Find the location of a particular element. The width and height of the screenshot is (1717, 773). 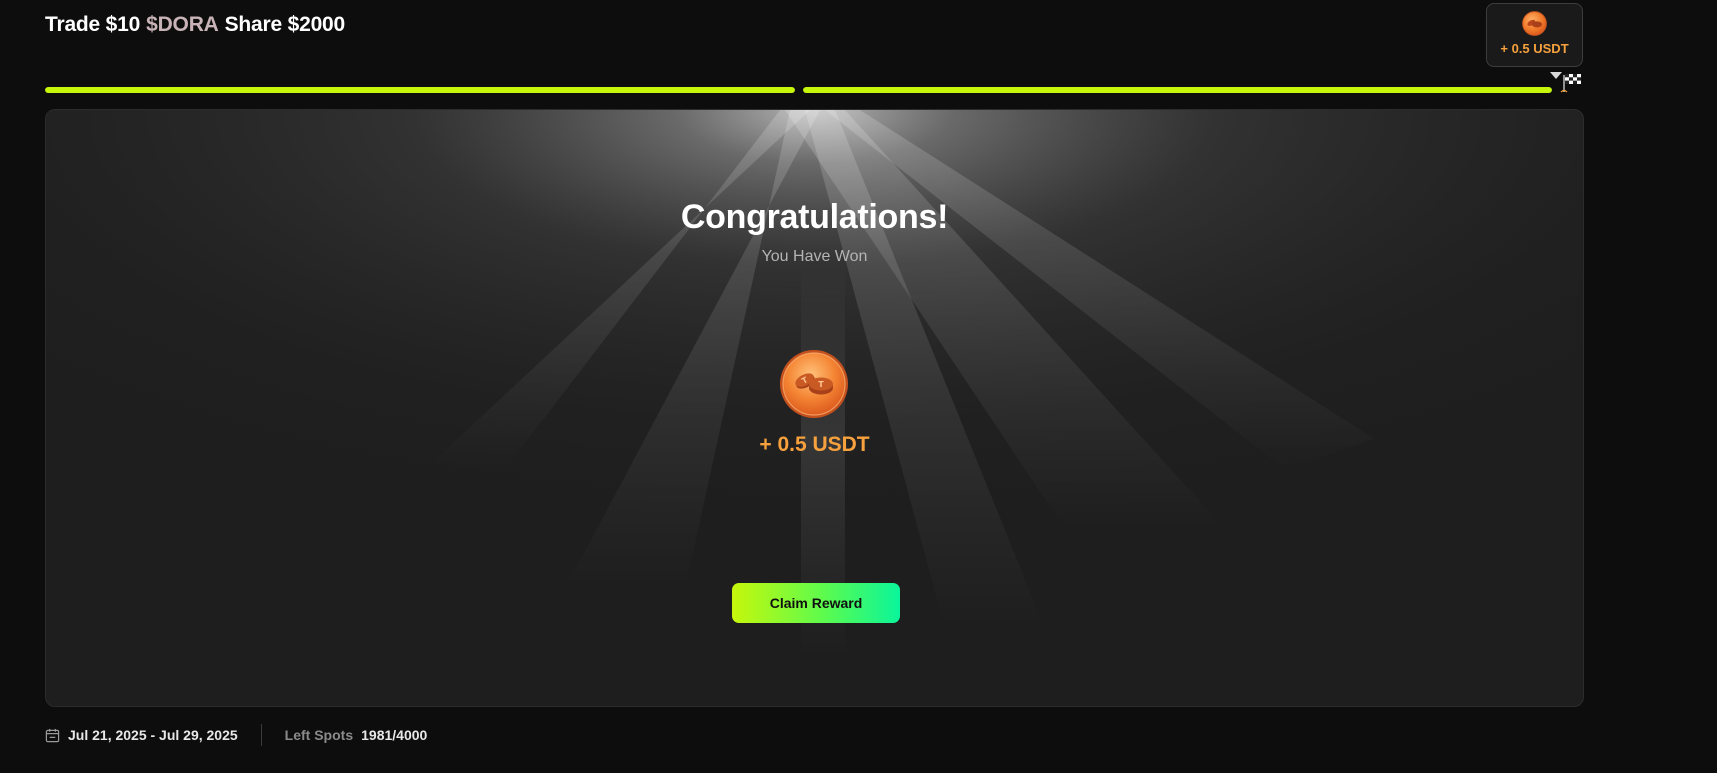

title-token: $DORA is located at coordinates (182, 24).